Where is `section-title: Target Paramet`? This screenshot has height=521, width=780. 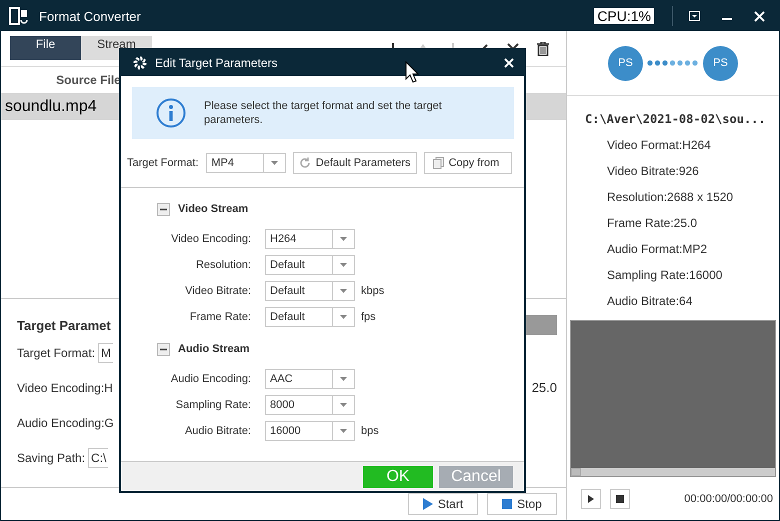 section-title: Target Paramet is located at coordinates (64, 325).